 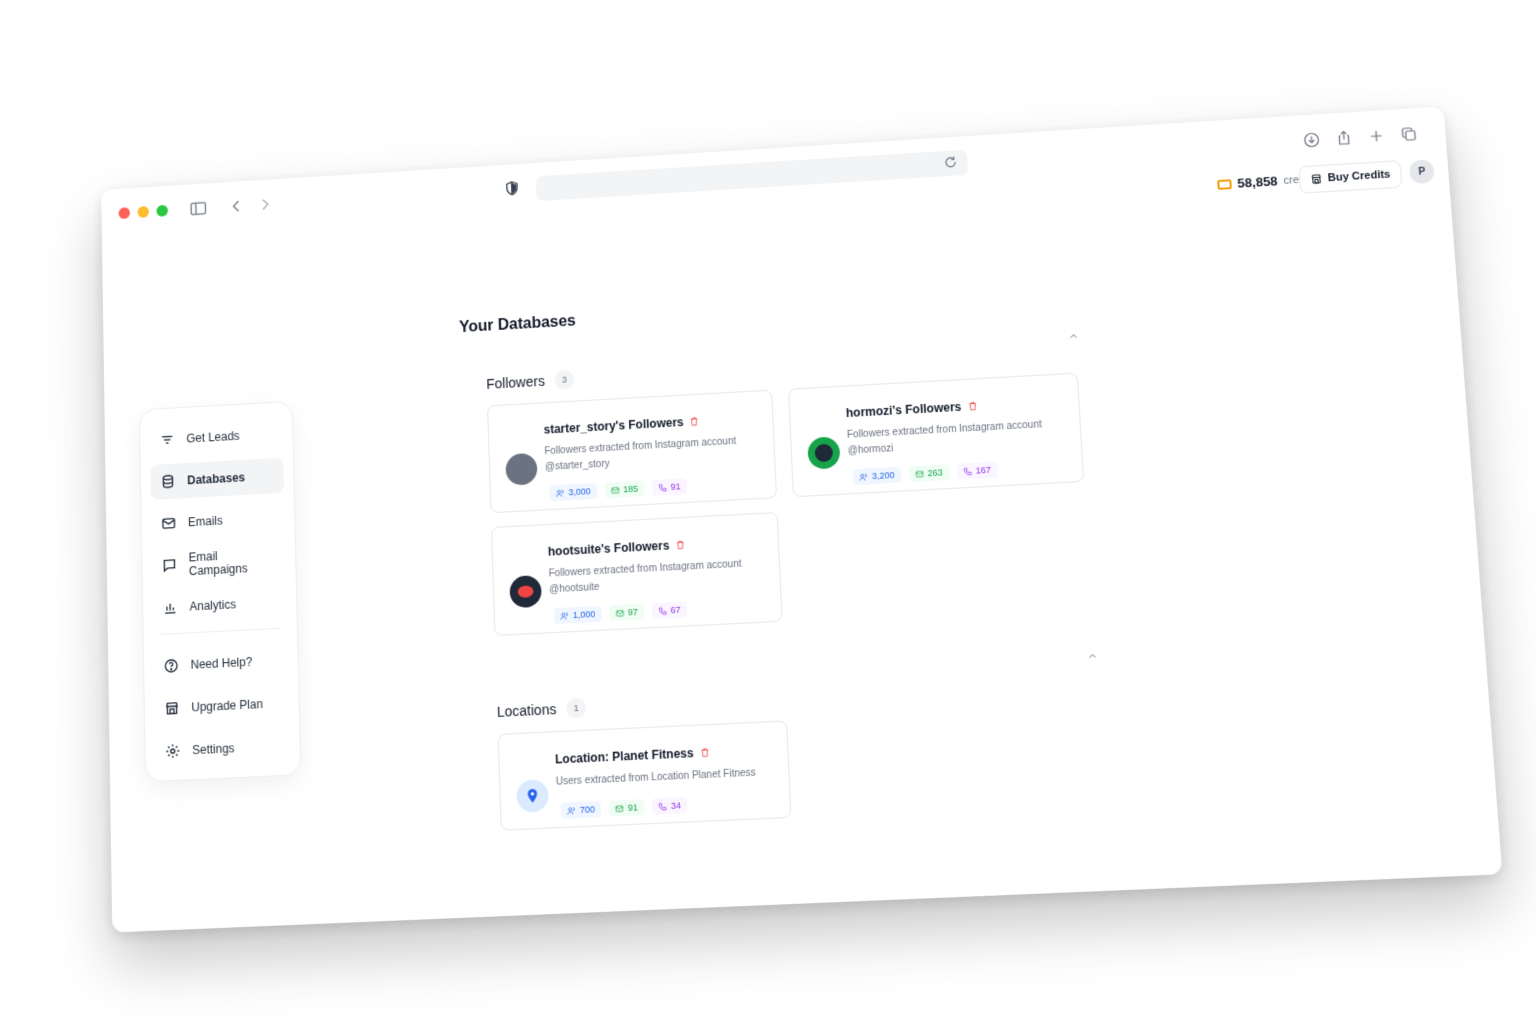 I want to click on emails-count-badge: 97, so click(x=626, y=612).